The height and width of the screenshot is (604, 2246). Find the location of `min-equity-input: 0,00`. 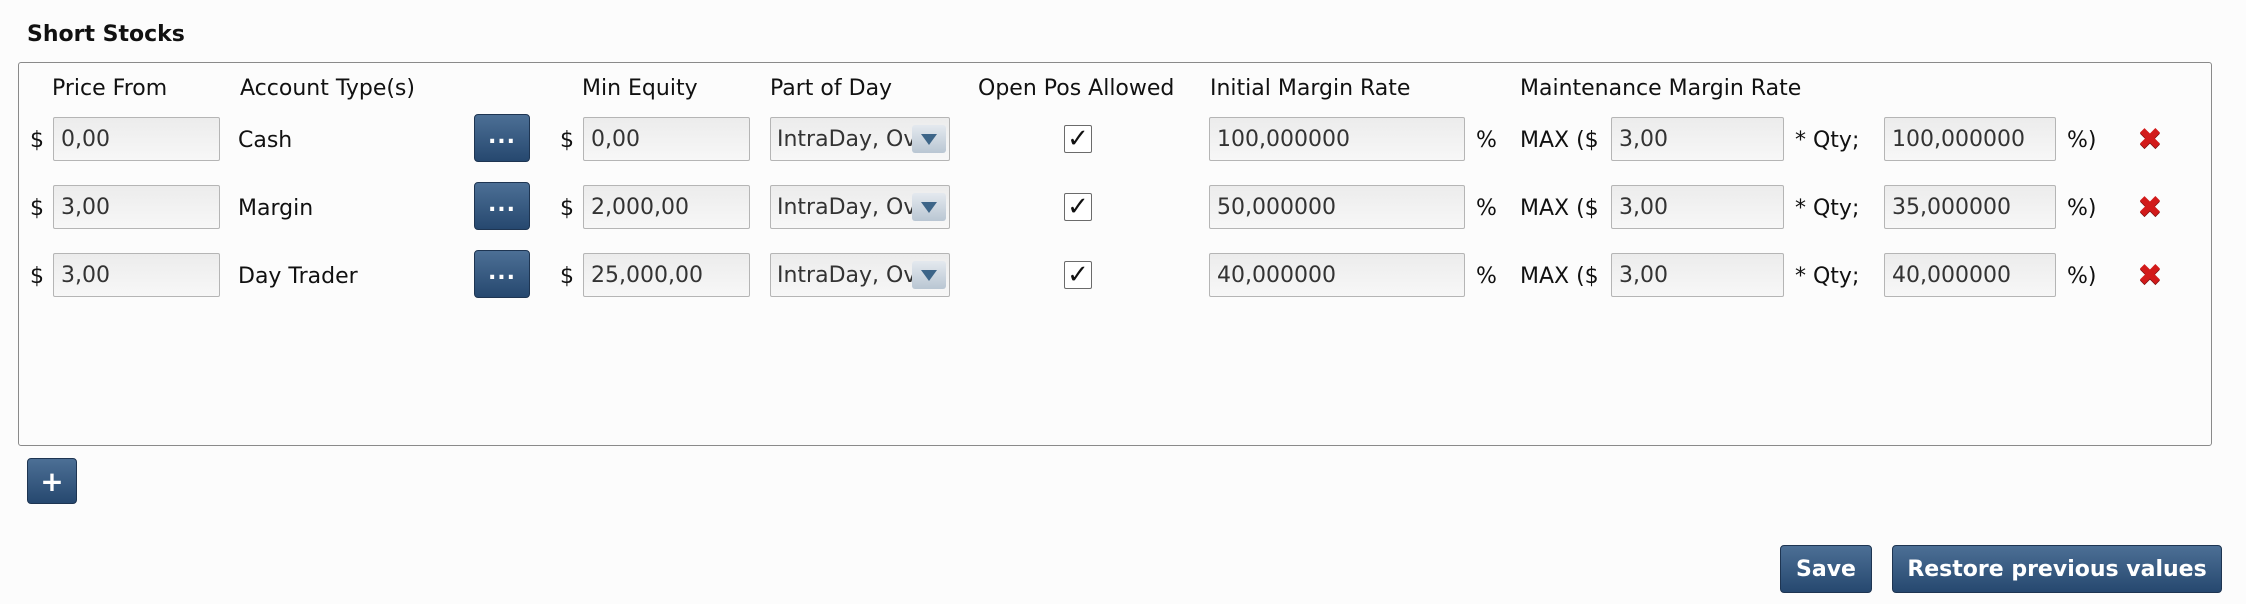

min-equity-input: 0,00 is located at coordinates (666, 139).